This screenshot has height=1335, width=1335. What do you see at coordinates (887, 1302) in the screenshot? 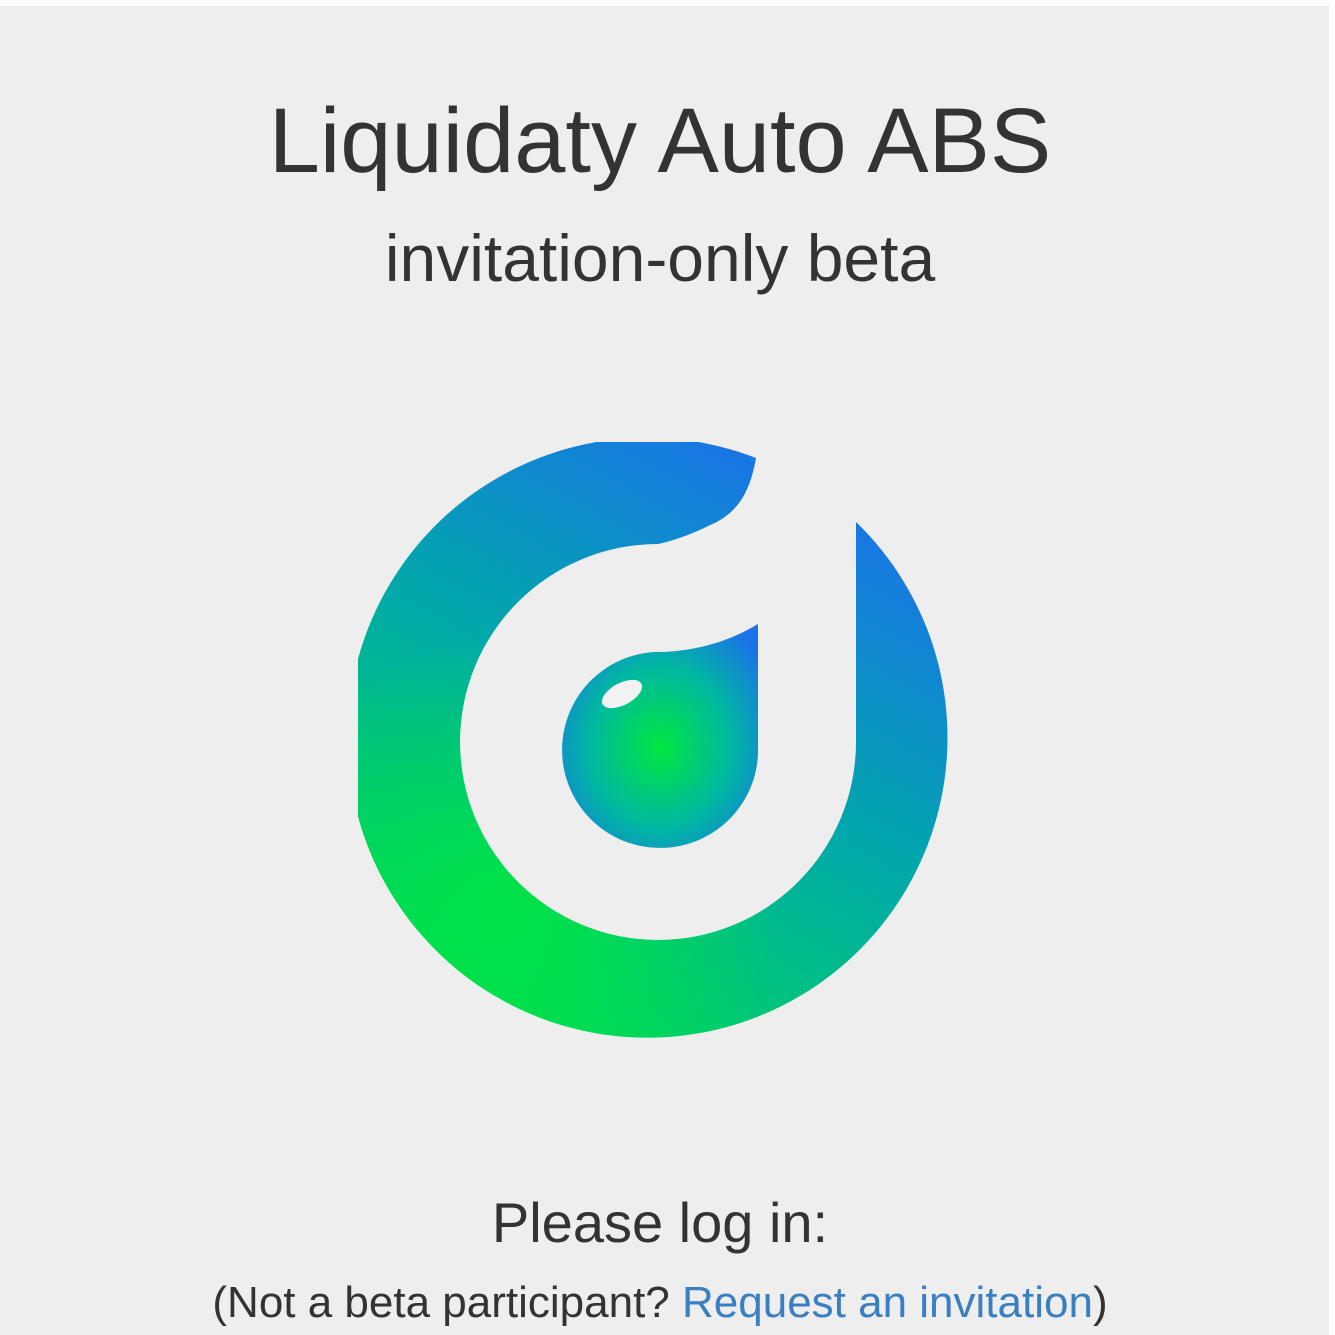
I see `request-invitation-link: Request an invitation` at bounding box center [887, 1302].